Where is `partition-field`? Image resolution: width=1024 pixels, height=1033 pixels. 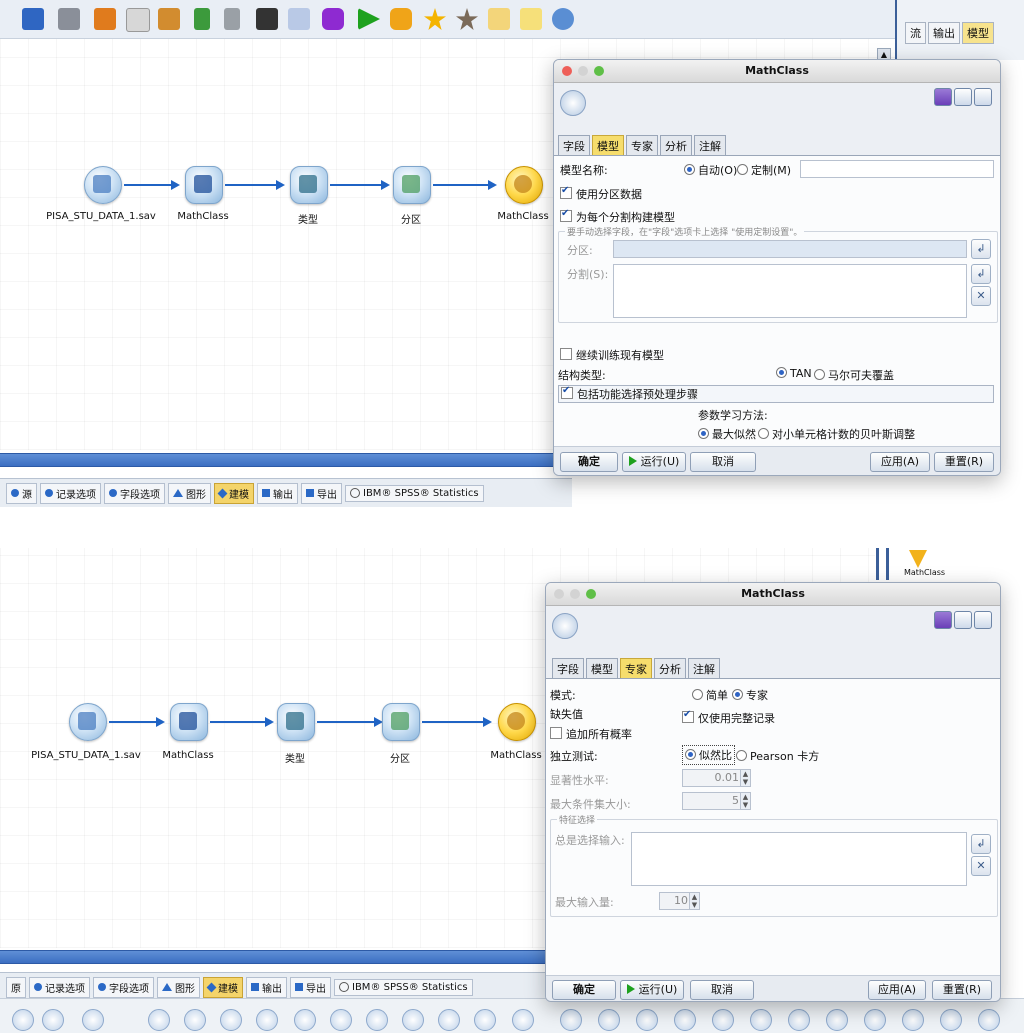
partition-field is located at coordinates (790, 249).